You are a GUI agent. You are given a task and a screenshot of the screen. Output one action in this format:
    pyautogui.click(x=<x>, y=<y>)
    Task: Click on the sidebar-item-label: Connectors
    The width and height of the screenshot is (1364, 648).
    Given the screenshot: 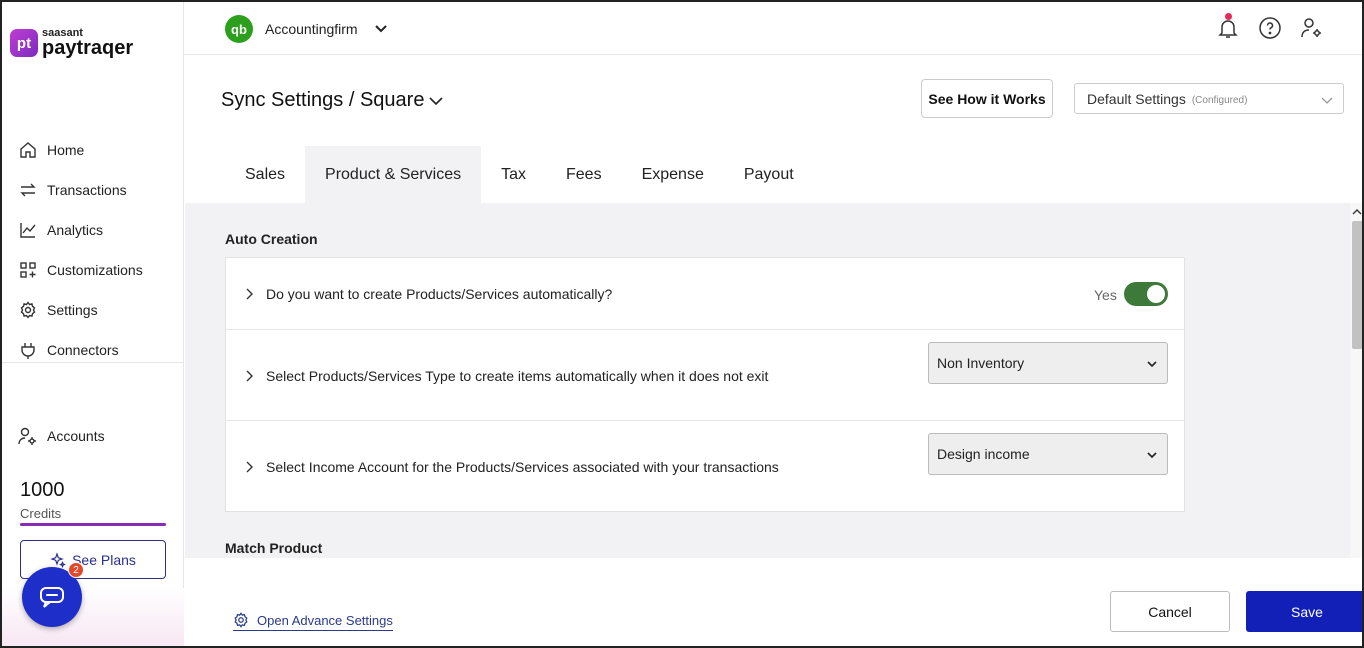 What is the action you would take?
    pyautogui.click(x=83, y=350)
    